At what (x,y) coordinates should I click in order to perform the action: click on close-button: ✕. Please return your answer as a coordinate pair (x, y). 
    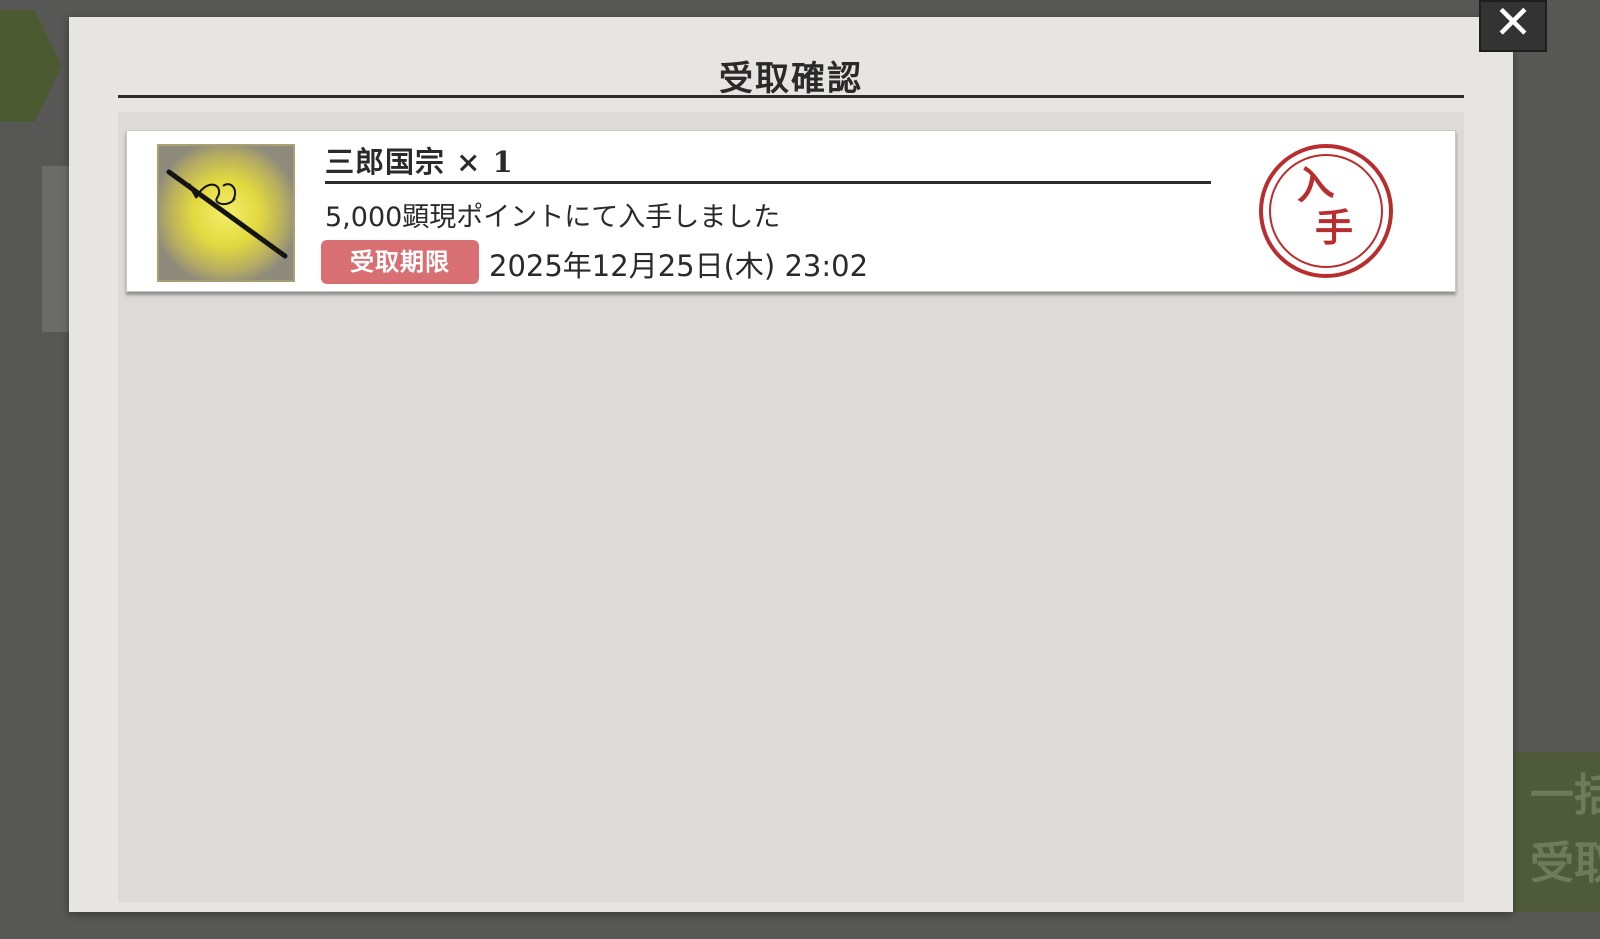
    Looking at the image, I should click on (1513, 26).